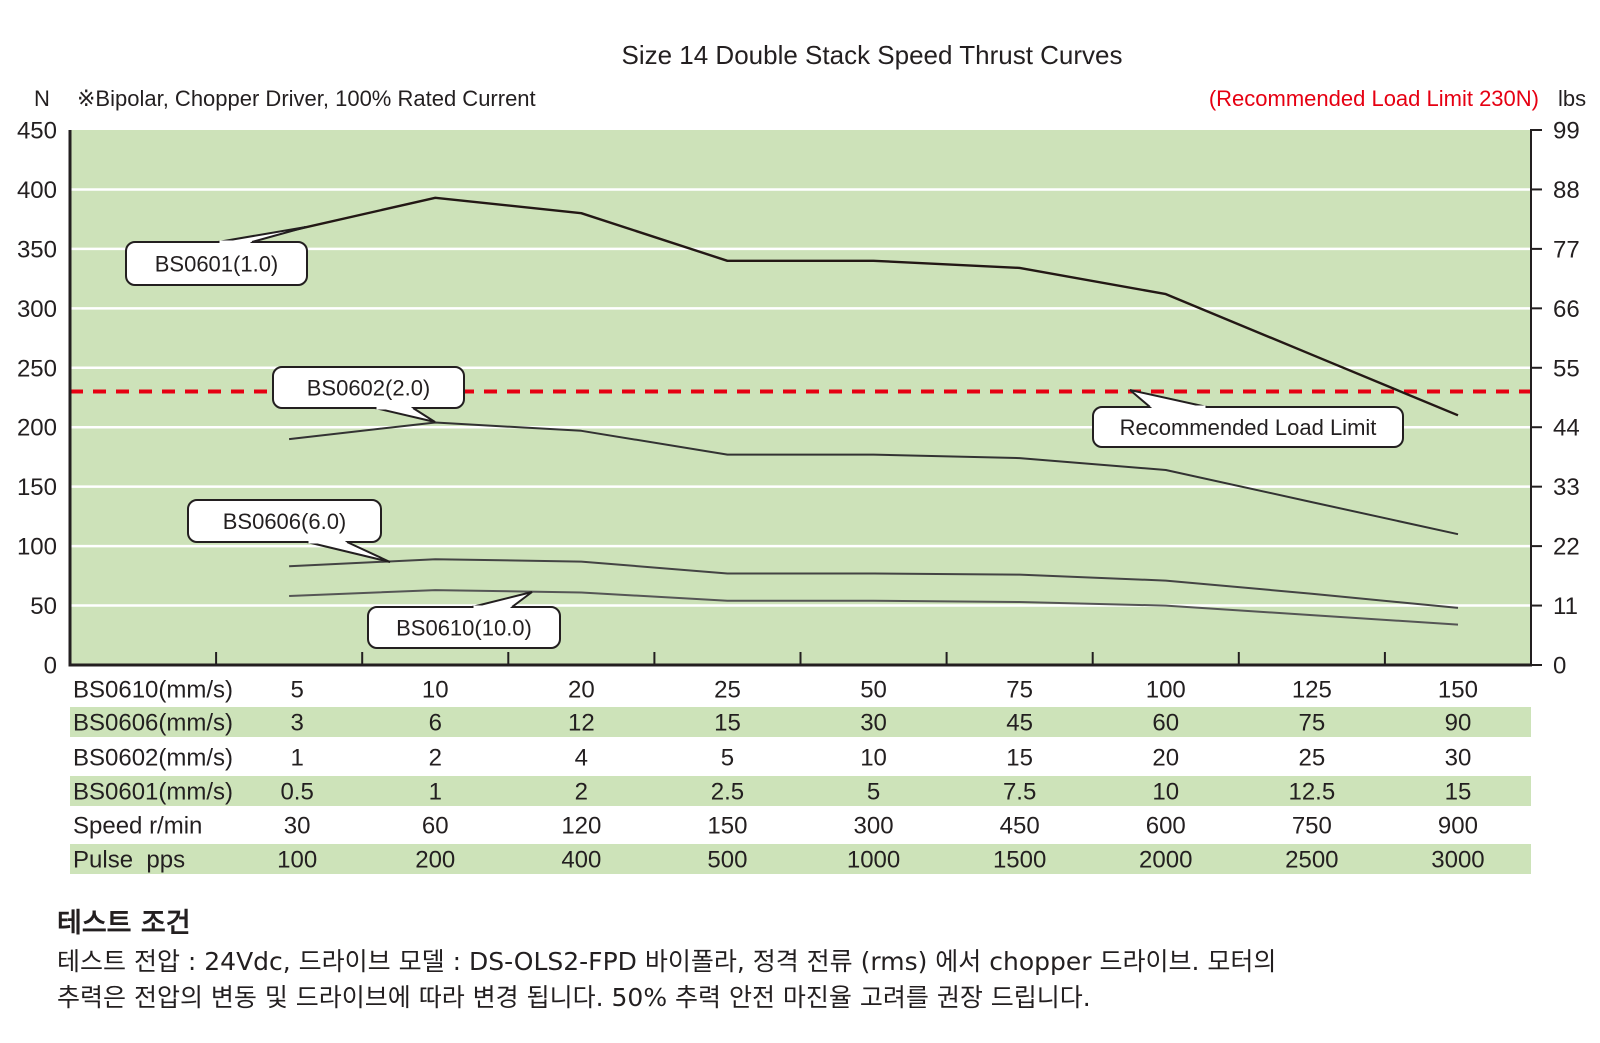  What do you see at coordinates (1559, 666) in the screenshot?
I see `y-tick-label-right: 0` at bounding box center [1559, 666].